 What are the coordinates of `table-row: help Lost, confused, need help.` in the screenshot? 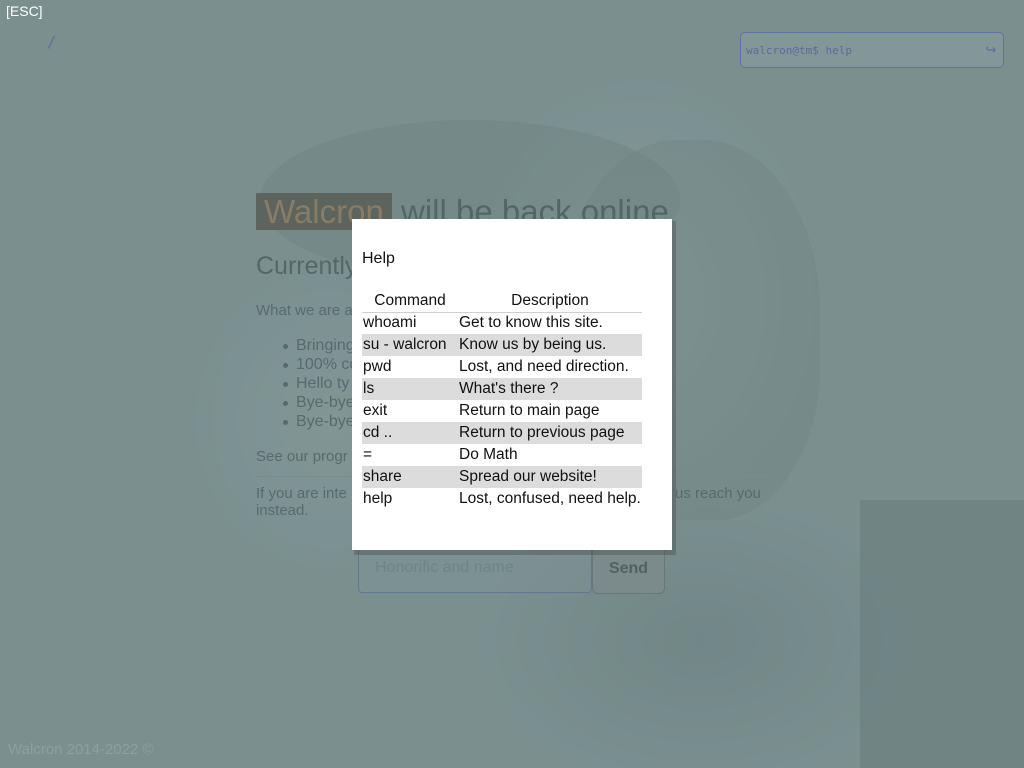 It's located at (502, 499).